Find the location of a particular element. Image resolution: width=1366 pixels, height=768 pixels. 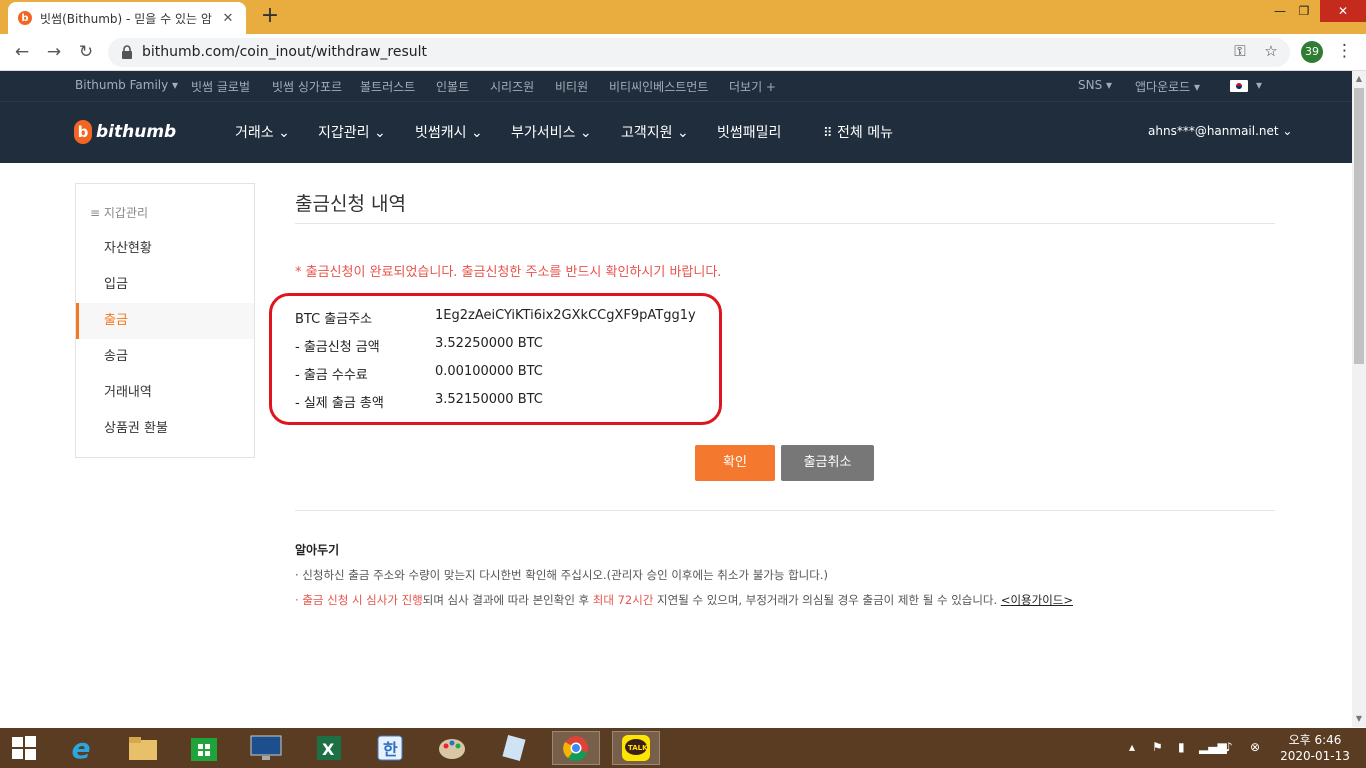

browser-tab-strip: b 빗썸(Bithumb) - 믿을 수 있는 암 ✕ + — ❐ ✕ is located at coordinates (683, 17).